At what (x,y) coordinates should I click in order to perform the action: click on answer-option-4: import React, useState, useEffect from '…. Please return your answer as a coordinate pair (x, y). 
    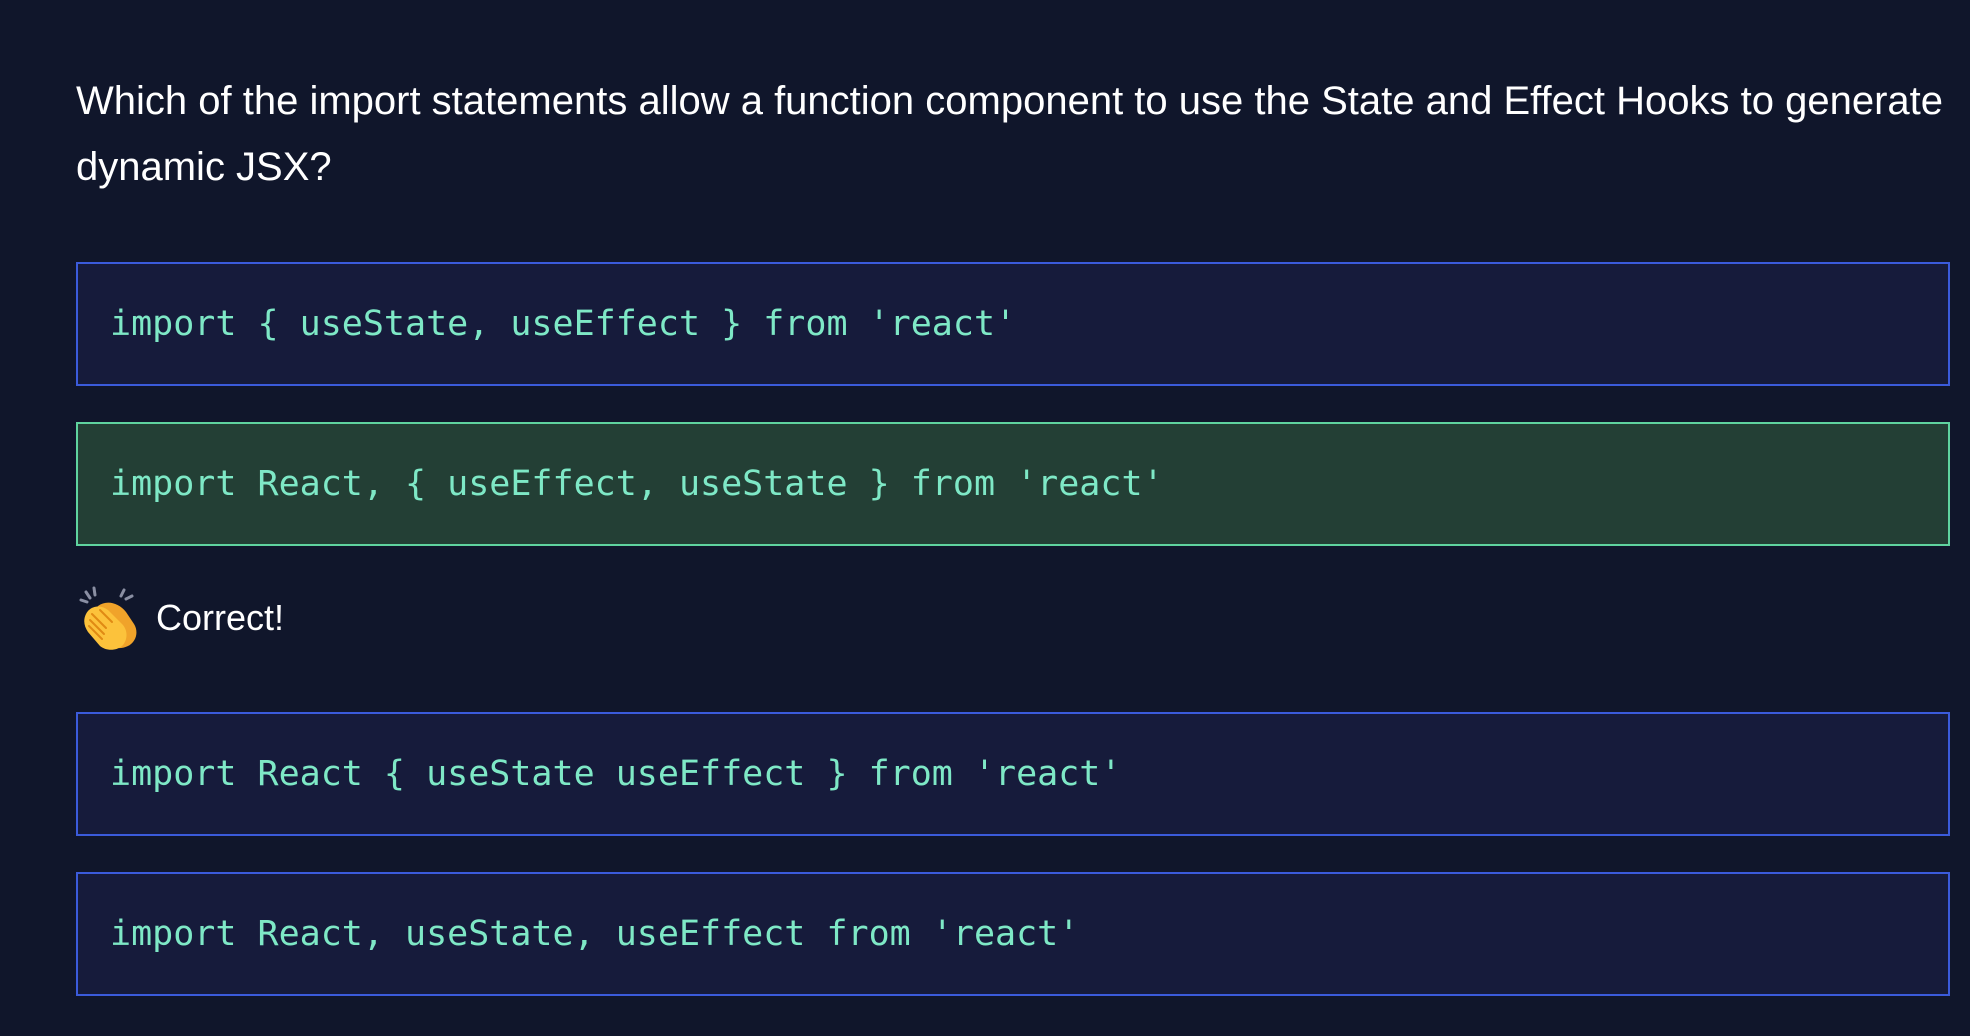
    Looking at the image, I should click on (1013, 934).